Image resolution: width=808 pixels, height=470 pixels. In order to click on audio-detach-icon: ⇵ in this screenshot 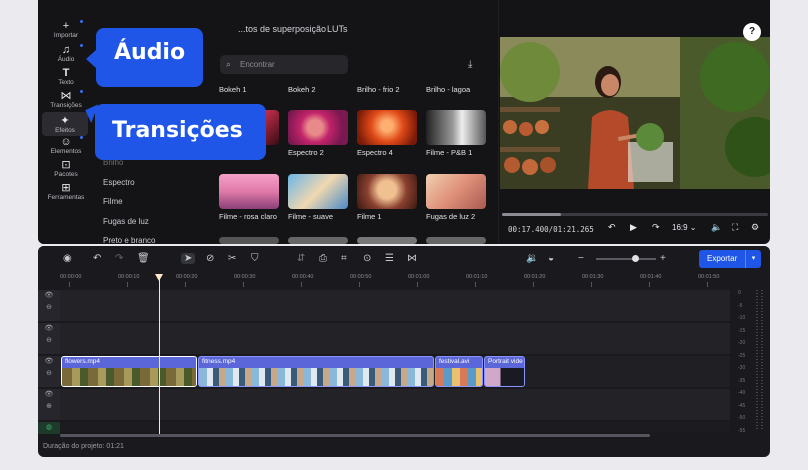, I will do `click(301, 258)`.